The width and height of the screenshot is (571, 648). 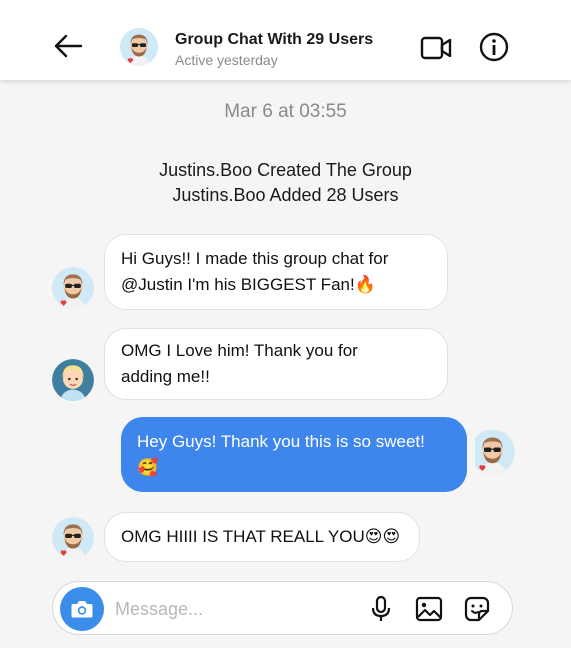 I want to click on own-avatar, so click(x=498, y=452).